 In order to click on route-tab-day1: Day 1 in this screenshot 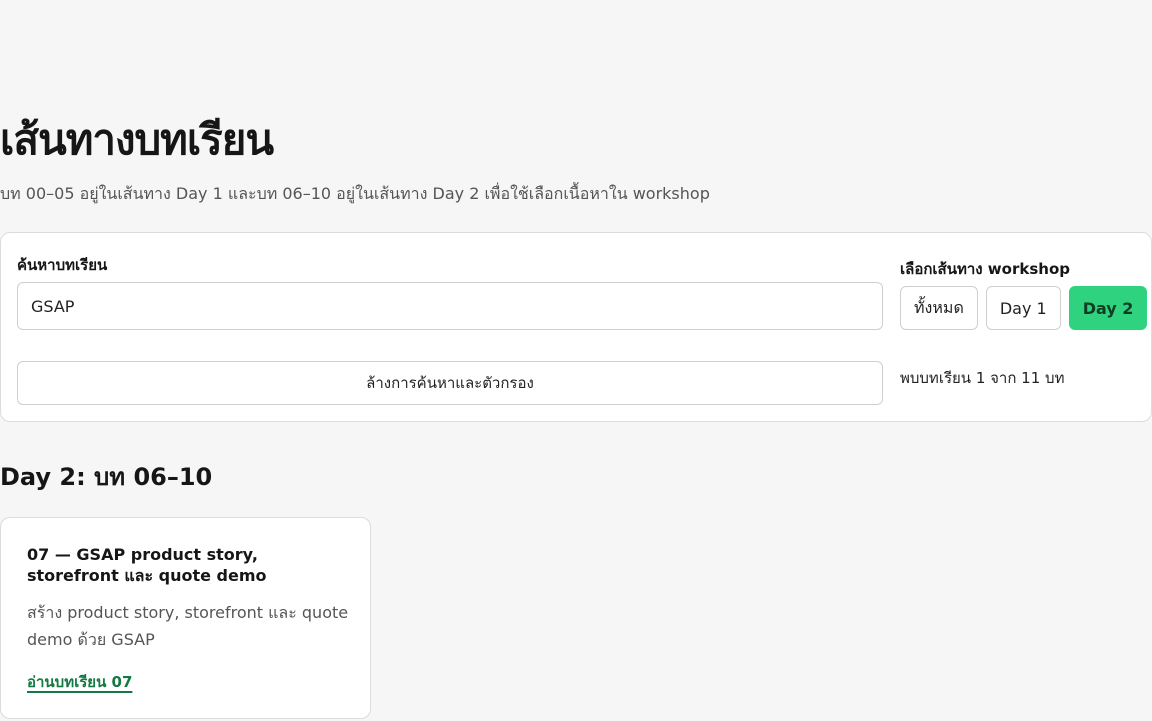, I will do `click(1023, 308)`.